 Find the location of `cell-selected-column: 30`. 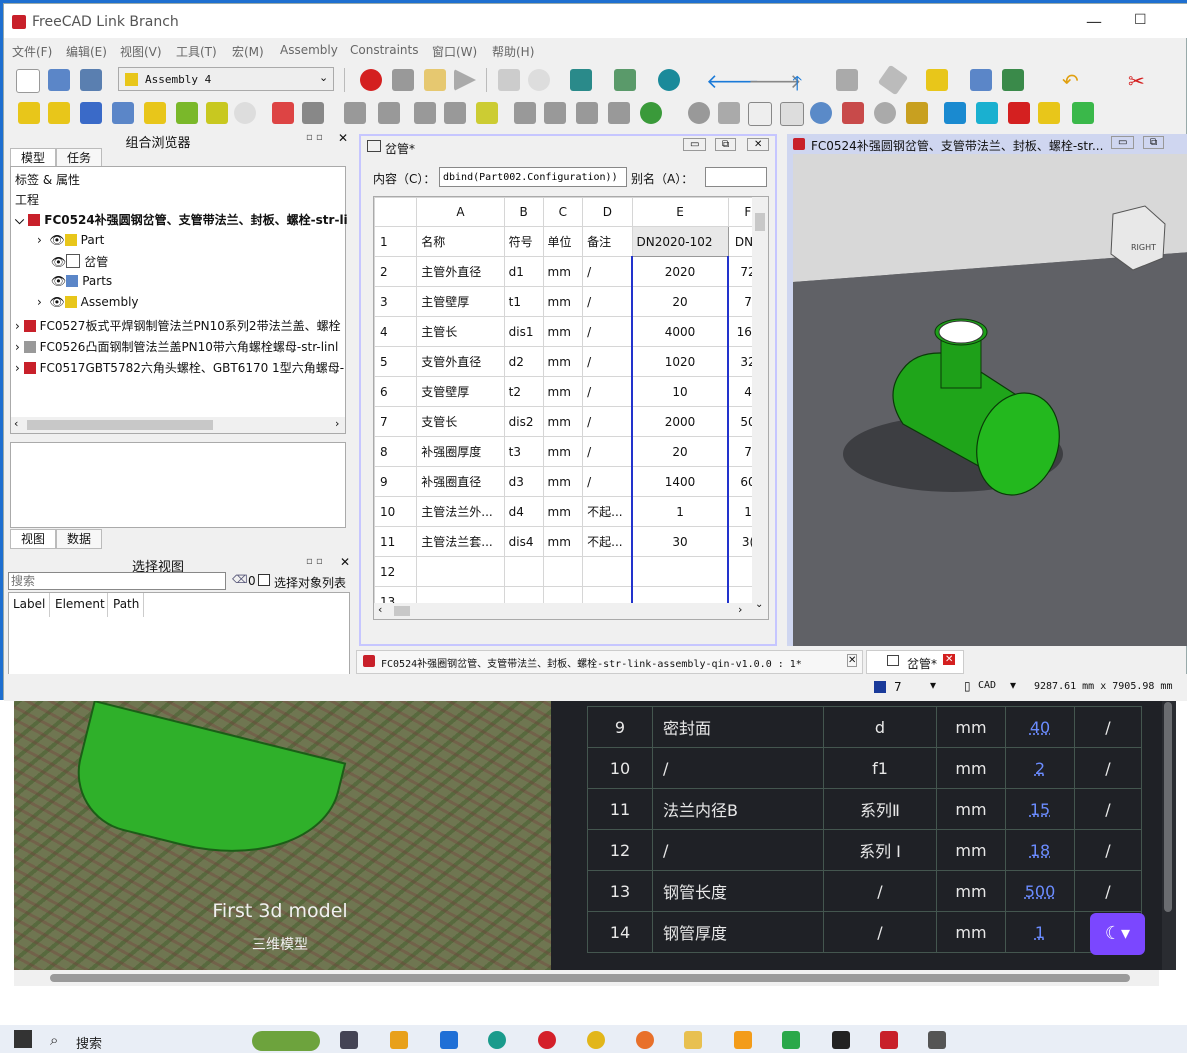

cell-selected-column: 30 is located at coordinates (680, 541).